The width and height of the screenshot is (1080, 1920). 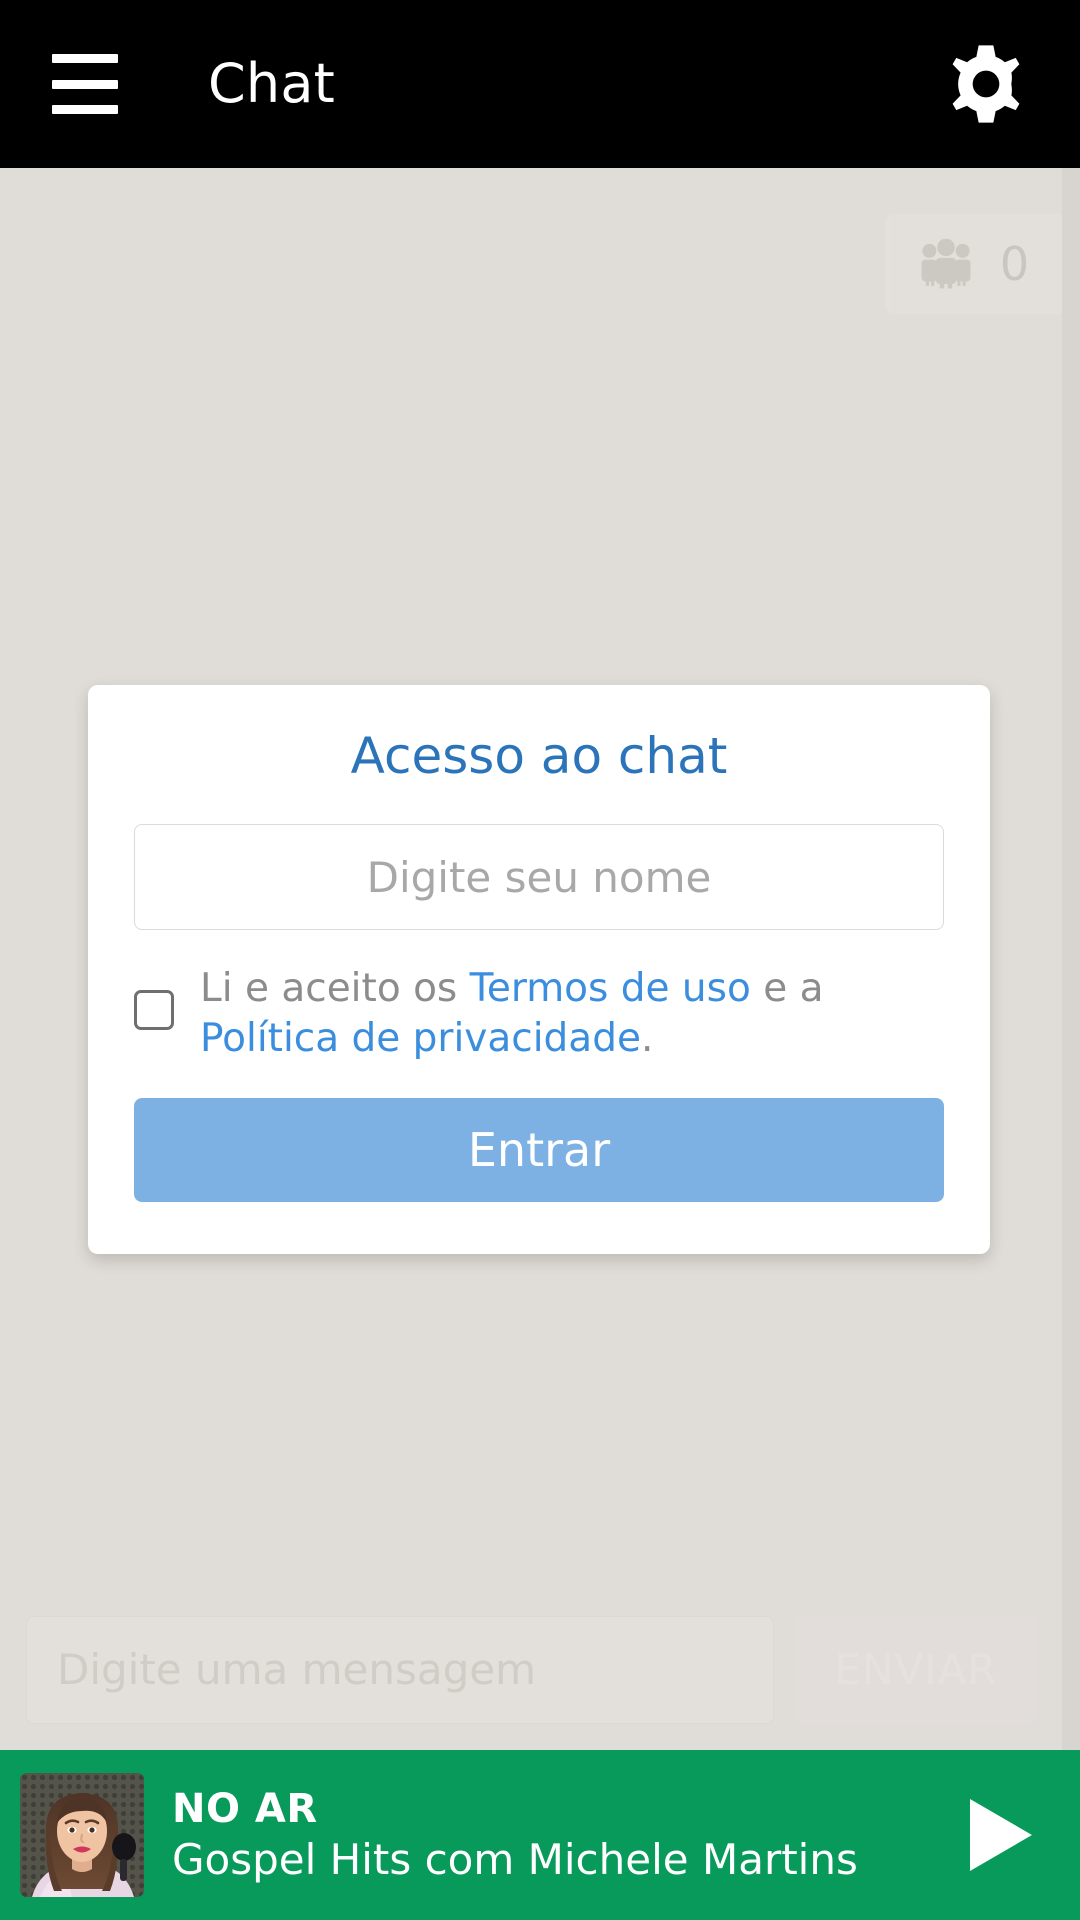 I want to click on page-title: Chat, so click(x=271, y=83).